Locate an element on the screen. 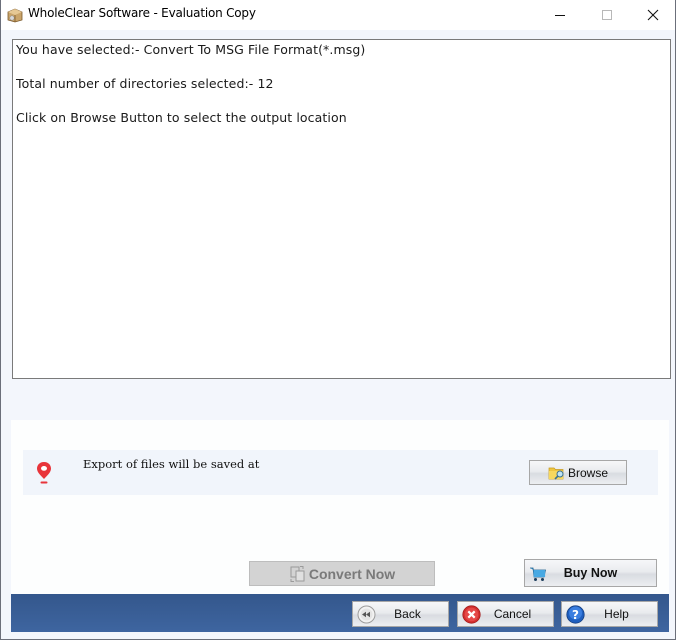 This screenshot has width=676, height=640. back-button: Back is located at coordinates (400, 614).